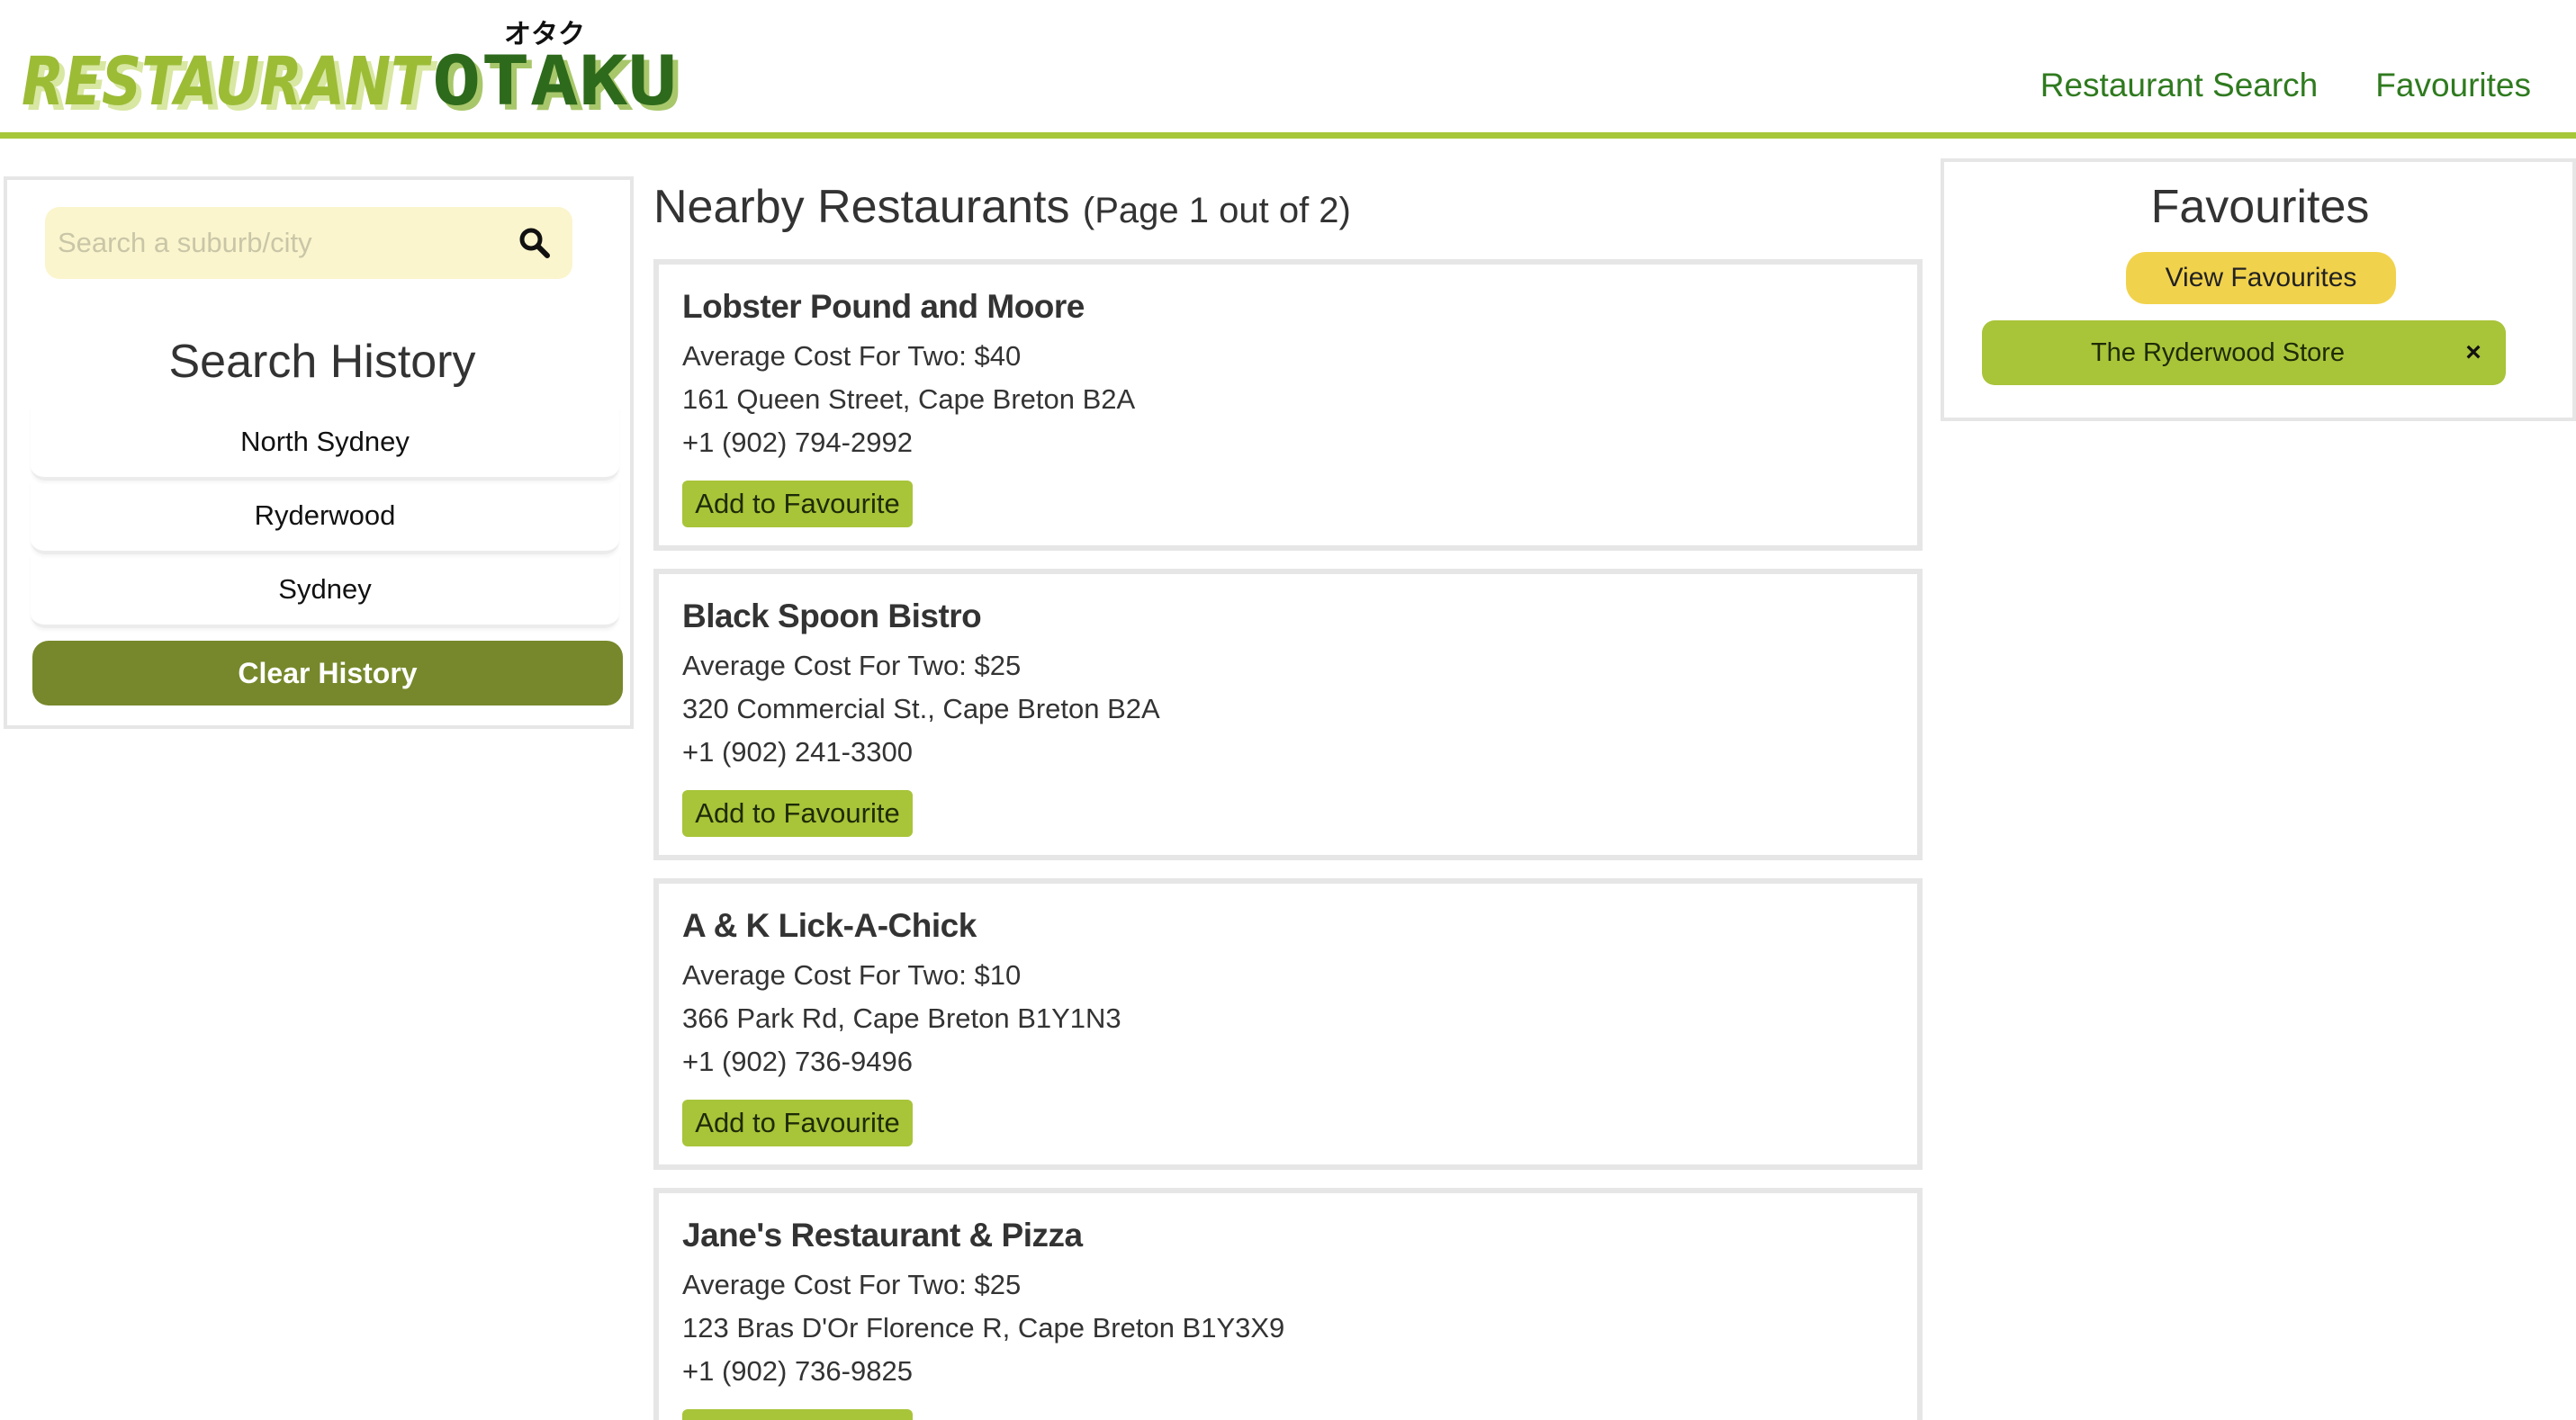 Image resolution: width=2576 pixels, height=1420 pixels. What do you see at coordinates (2453, 85) in the screenshot?
I see `nav-favourites: Favourites` at bounding box center [2453, 85].